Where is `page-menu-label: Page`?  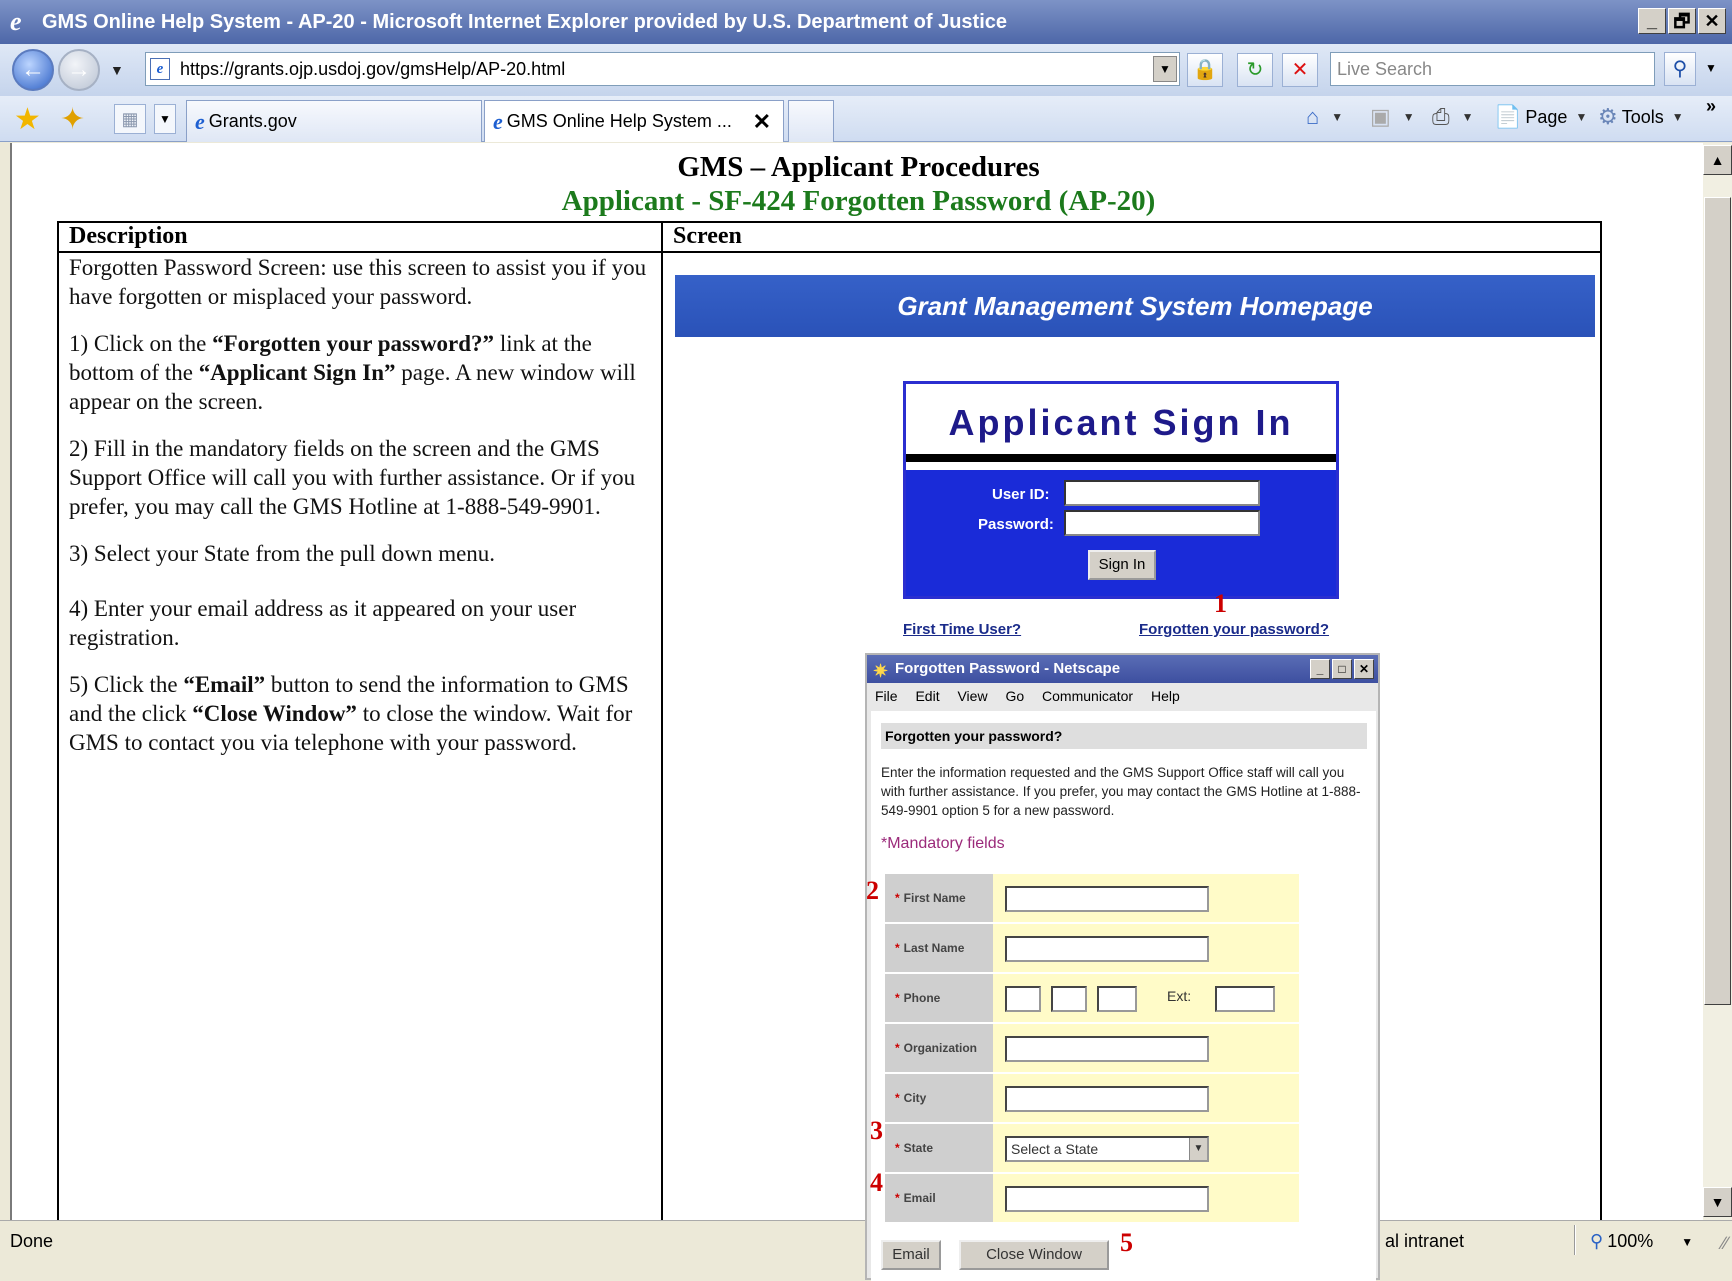 page-menu-label: Page is located at coordinates (1546, 116).